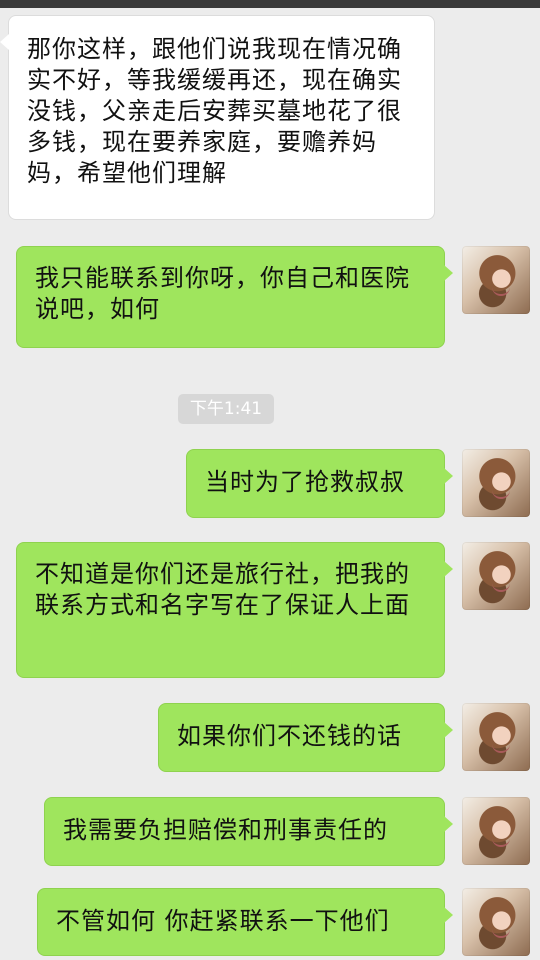  I want to click on message-bubble-outgoing: 不管如何 你赶紧联系一下他们, so click(245, 922).